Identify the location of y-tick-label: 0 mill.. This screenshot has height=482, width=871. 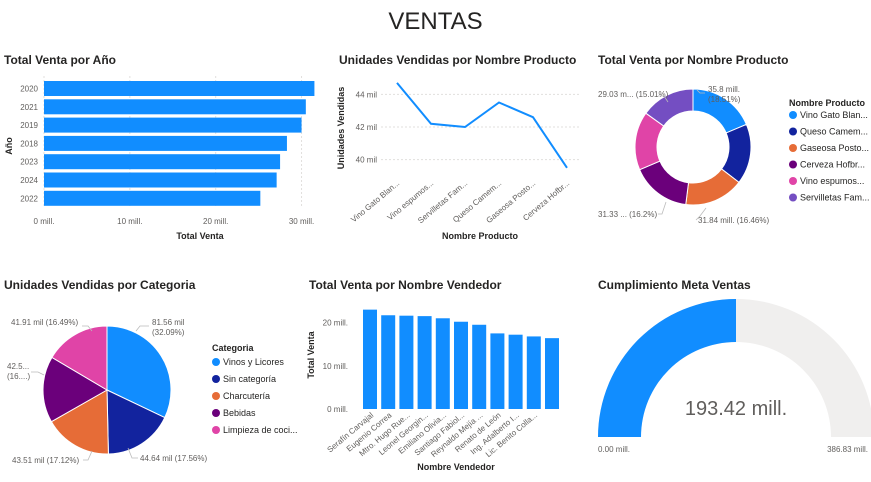
(337, 409).